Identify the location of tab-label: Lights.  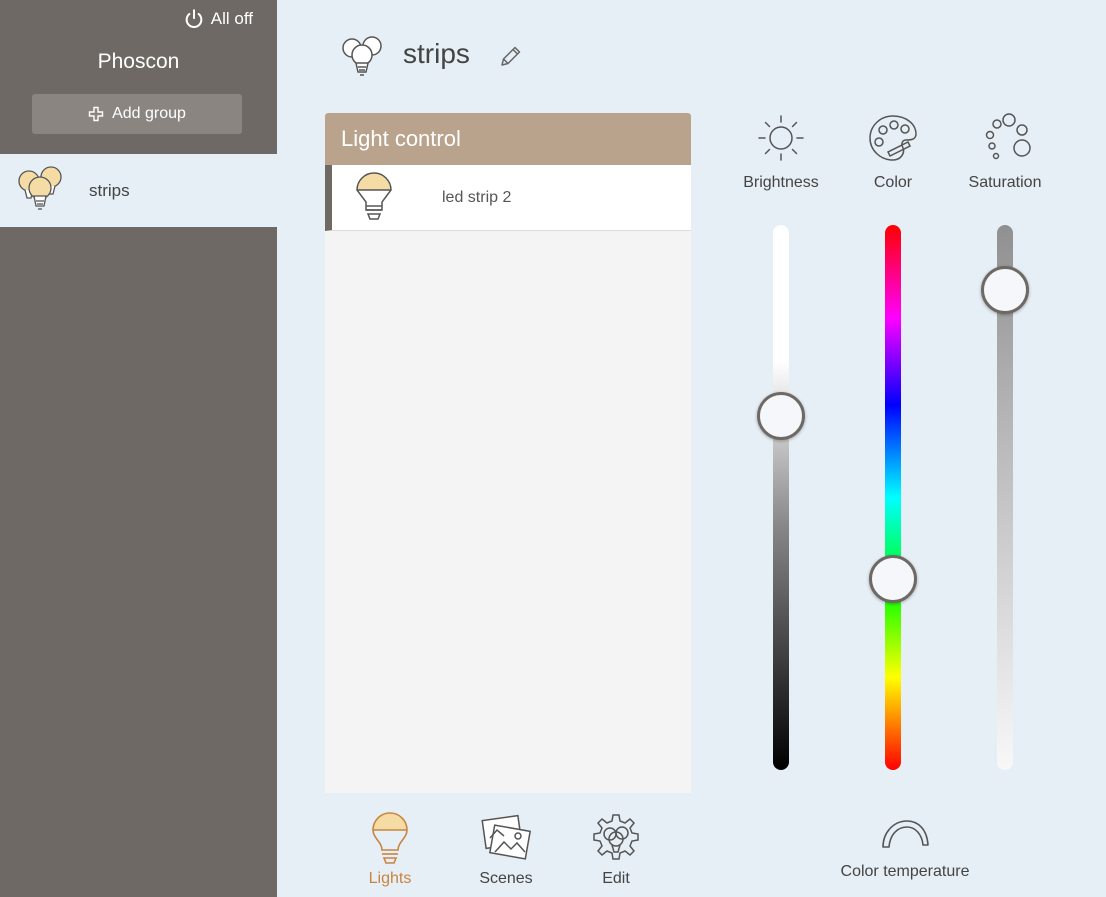
(390, 878).